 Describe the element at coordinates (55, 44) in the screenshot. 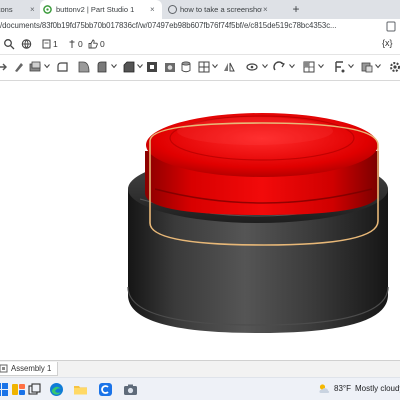

I see `versions-count: 1` at that location.